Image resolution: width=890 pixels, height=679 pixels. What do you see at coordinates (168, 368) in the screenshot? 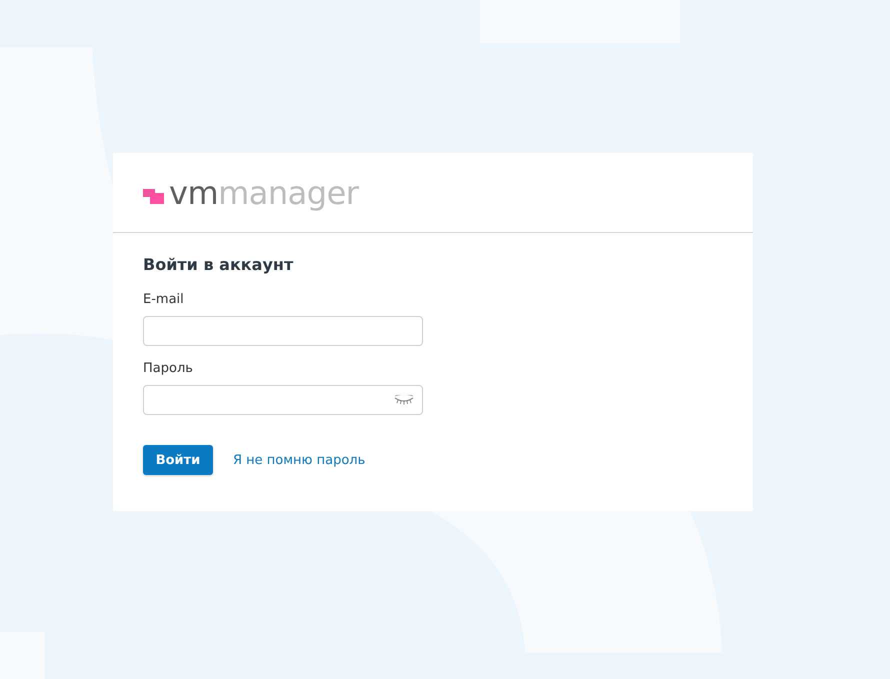
I see `field-label: Пароль` at bounding box center [168, 368].